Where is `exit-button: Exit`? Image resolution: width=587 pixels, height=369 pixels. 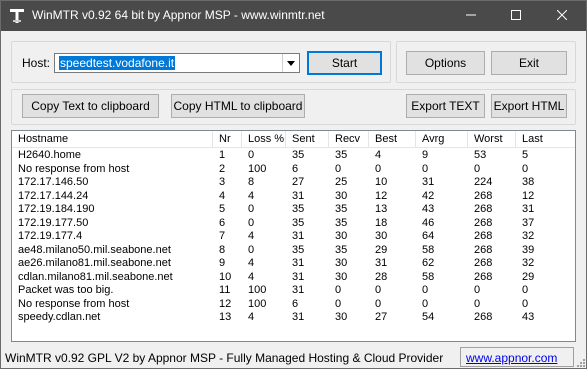
exit-button: Exit is located at coordinates (529, 63).